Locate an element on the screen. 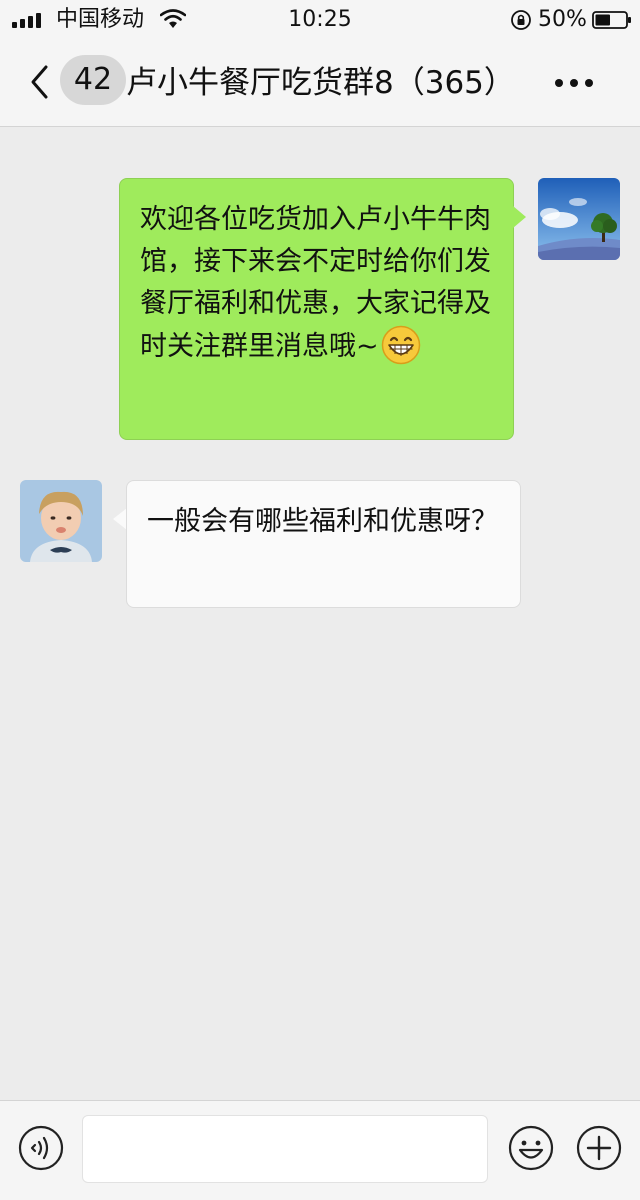 Image resolution: width=640 pixels, height=1200 pixels. avatar-other is located at coordinates (61, 521).